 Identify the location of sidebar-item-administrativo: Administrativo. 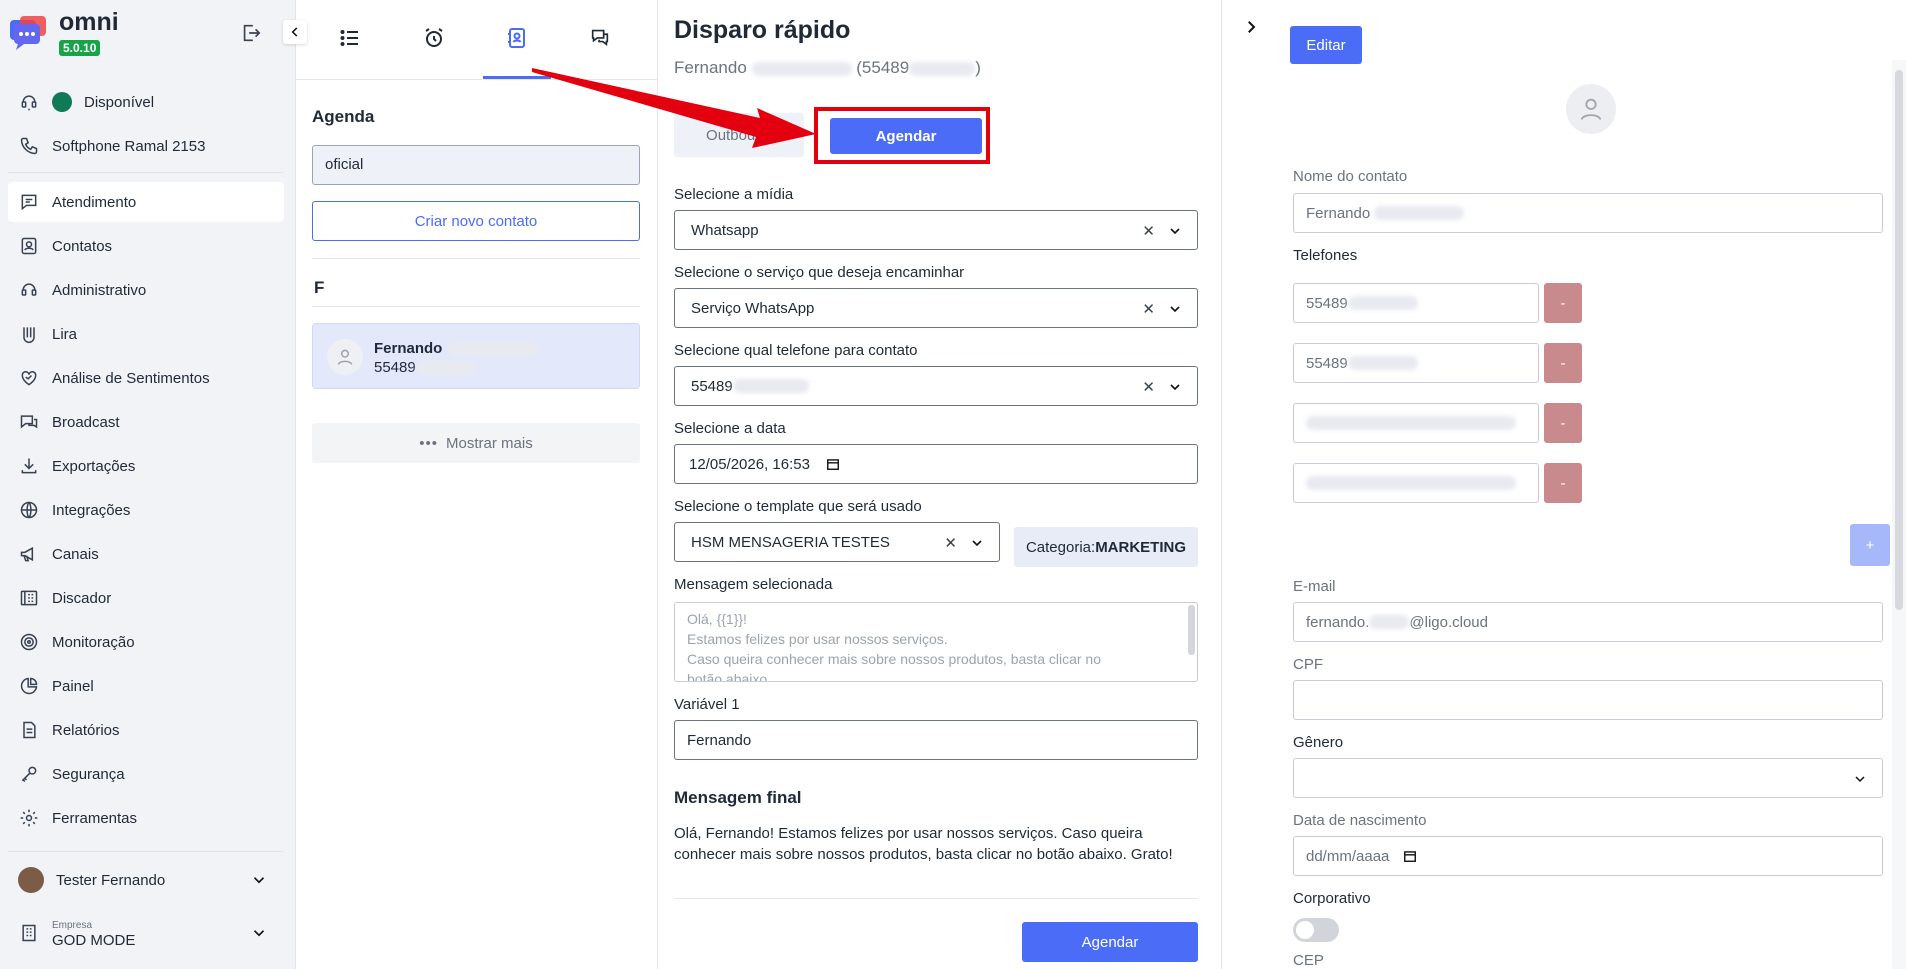
(146, 290).